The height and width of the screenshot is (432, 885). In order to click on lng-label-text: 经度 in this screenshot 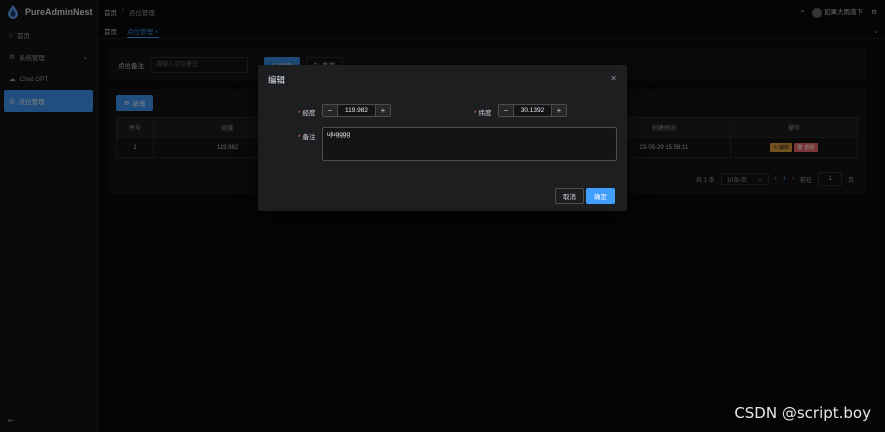, I will do `click(309, 113)`.